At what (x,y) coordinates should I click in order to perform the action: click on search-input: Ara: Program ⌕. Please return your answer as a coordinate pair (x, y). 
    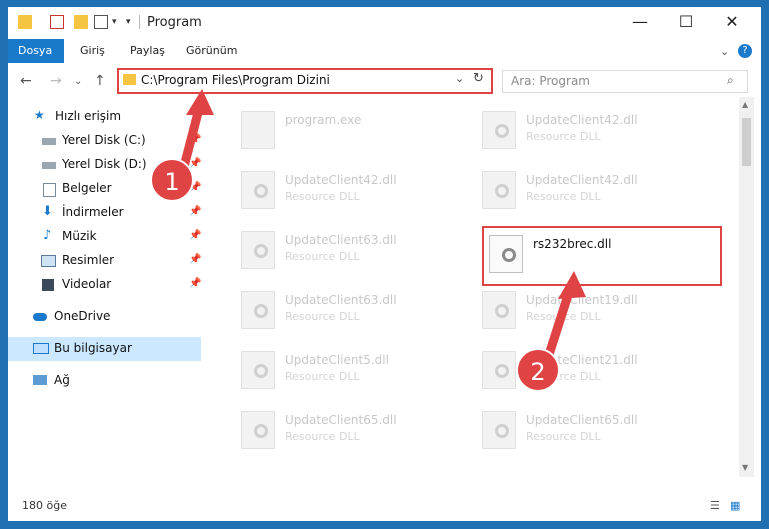
    Looking at the image, I should click on (625, 81).